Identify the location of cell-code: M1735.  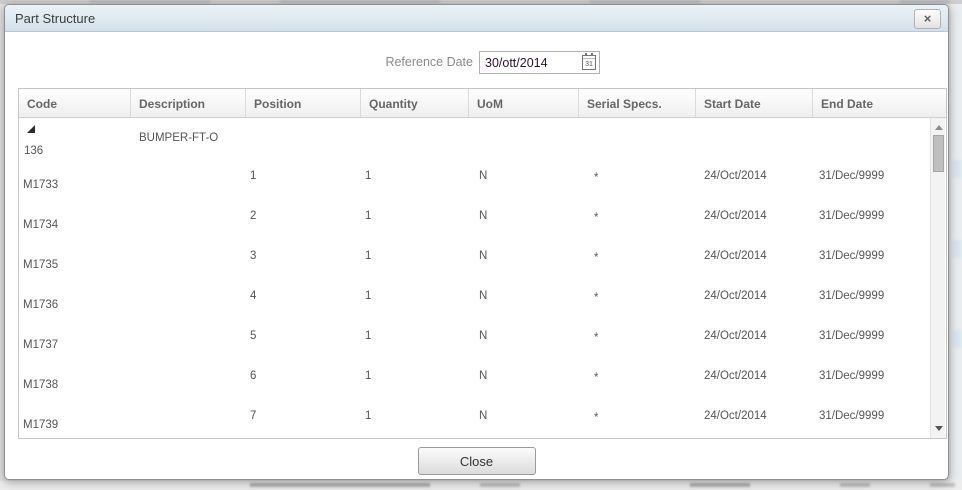
(41, 265).